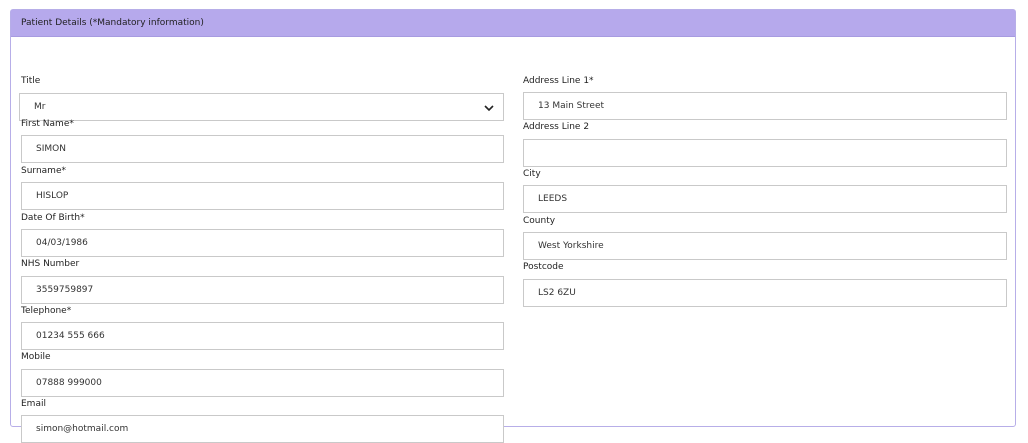 This screenshot has height=443, width=1028. What do you see at coordinates (765, 199) in the screenshot?
I see `city-input: LEEDS` at bounding box center [765, 199].